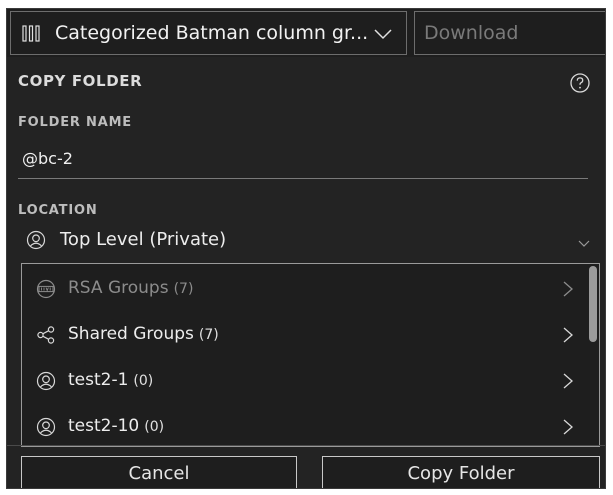  Describe the element at coordinates (131, 334) in the screenshot. I see `list-item-label: Shared Groups` at that location.